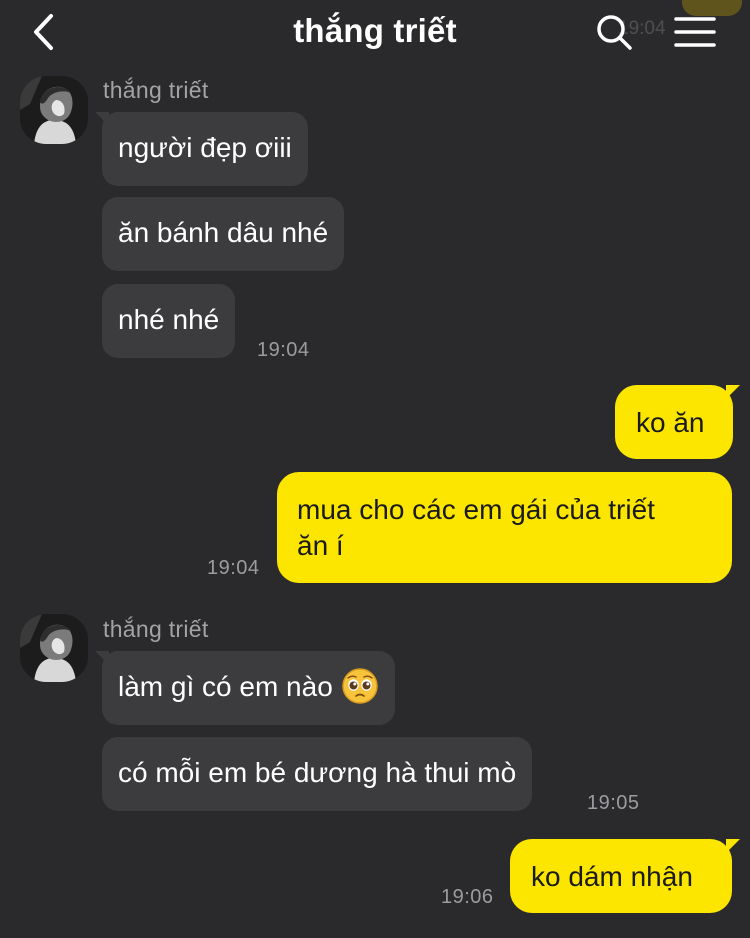 This screenshot has height=938, width=750. What do you see at coordinates (504, 527) in the screenshot?
I see `message-bubble-outgoing: mua cho các em gái của triết ăn í` at bounding box center [504, 527].